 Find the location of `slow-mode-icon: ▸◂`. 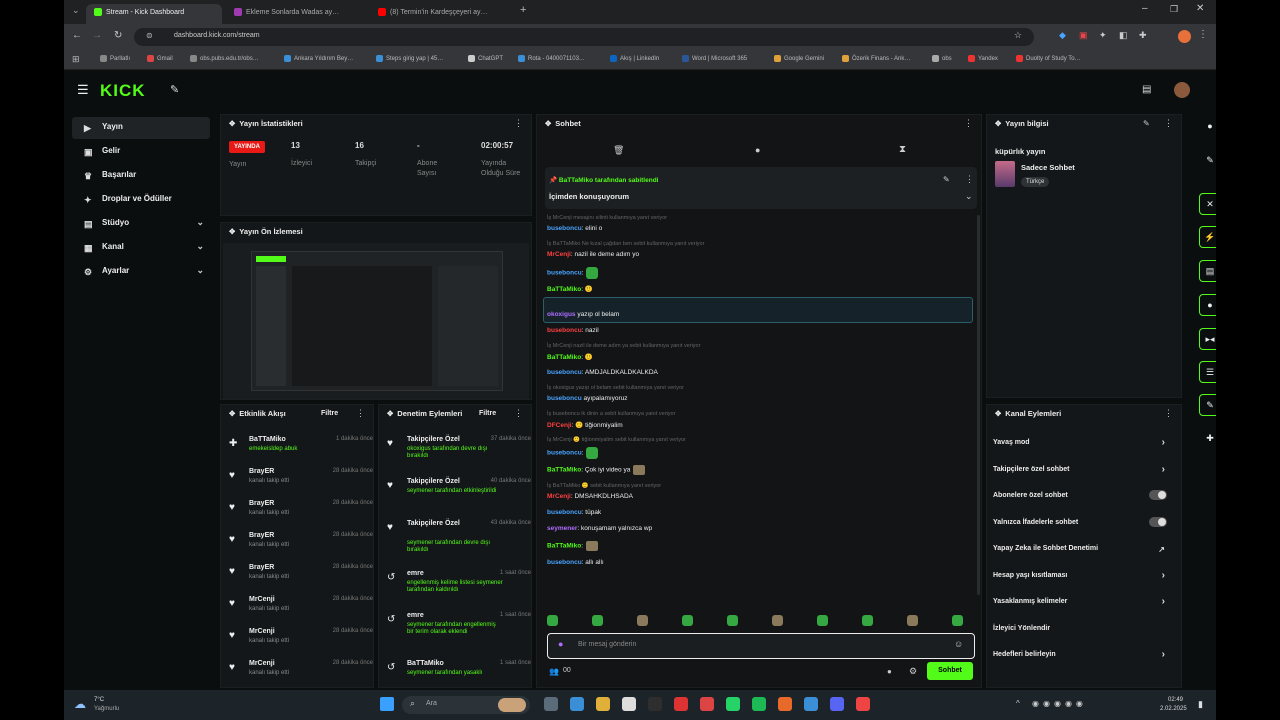

slow-mode-icon: ▸◂ is located at coordinates (1207, 339).